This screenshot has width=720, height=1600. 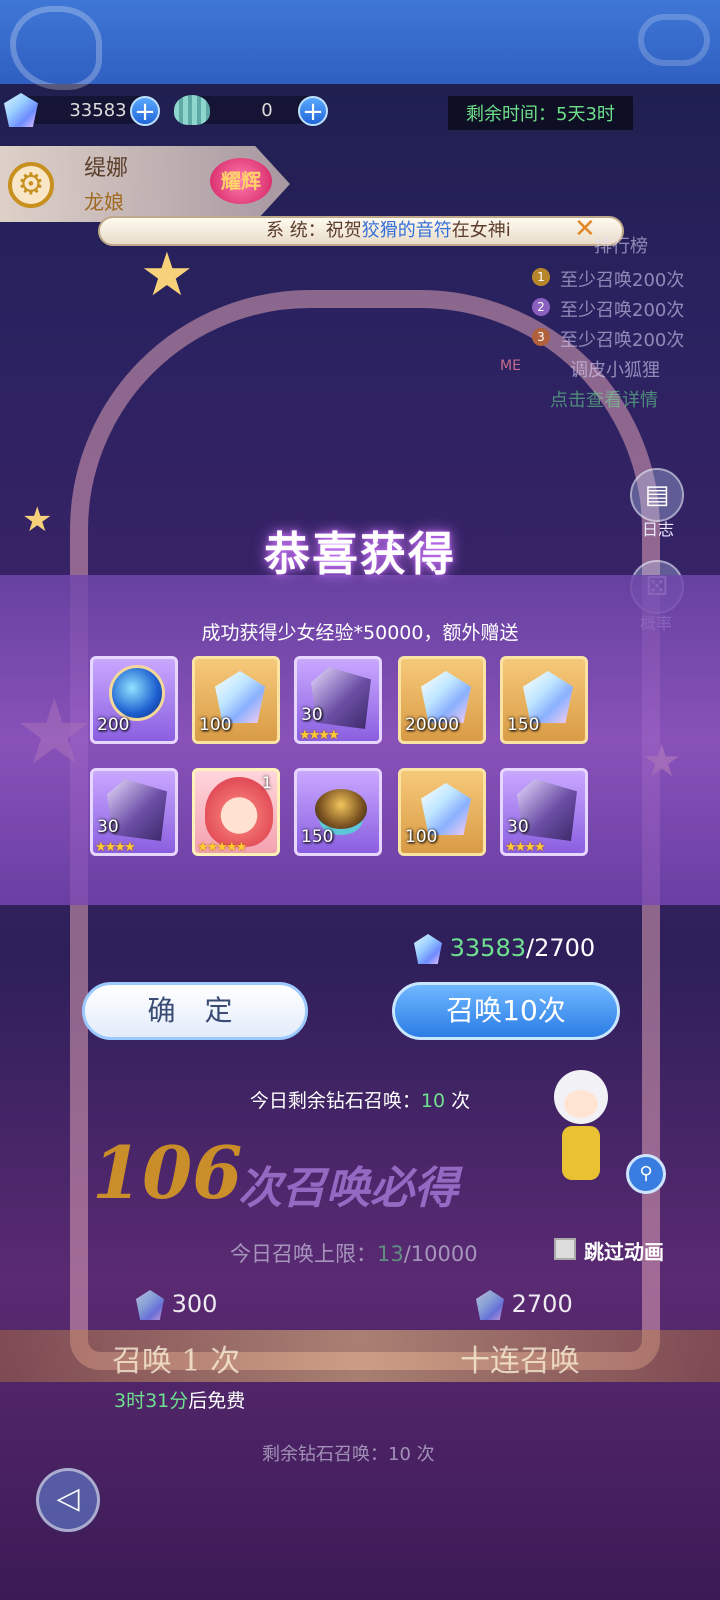 I want to click on summon-bar, so click(x=360, y=1356).